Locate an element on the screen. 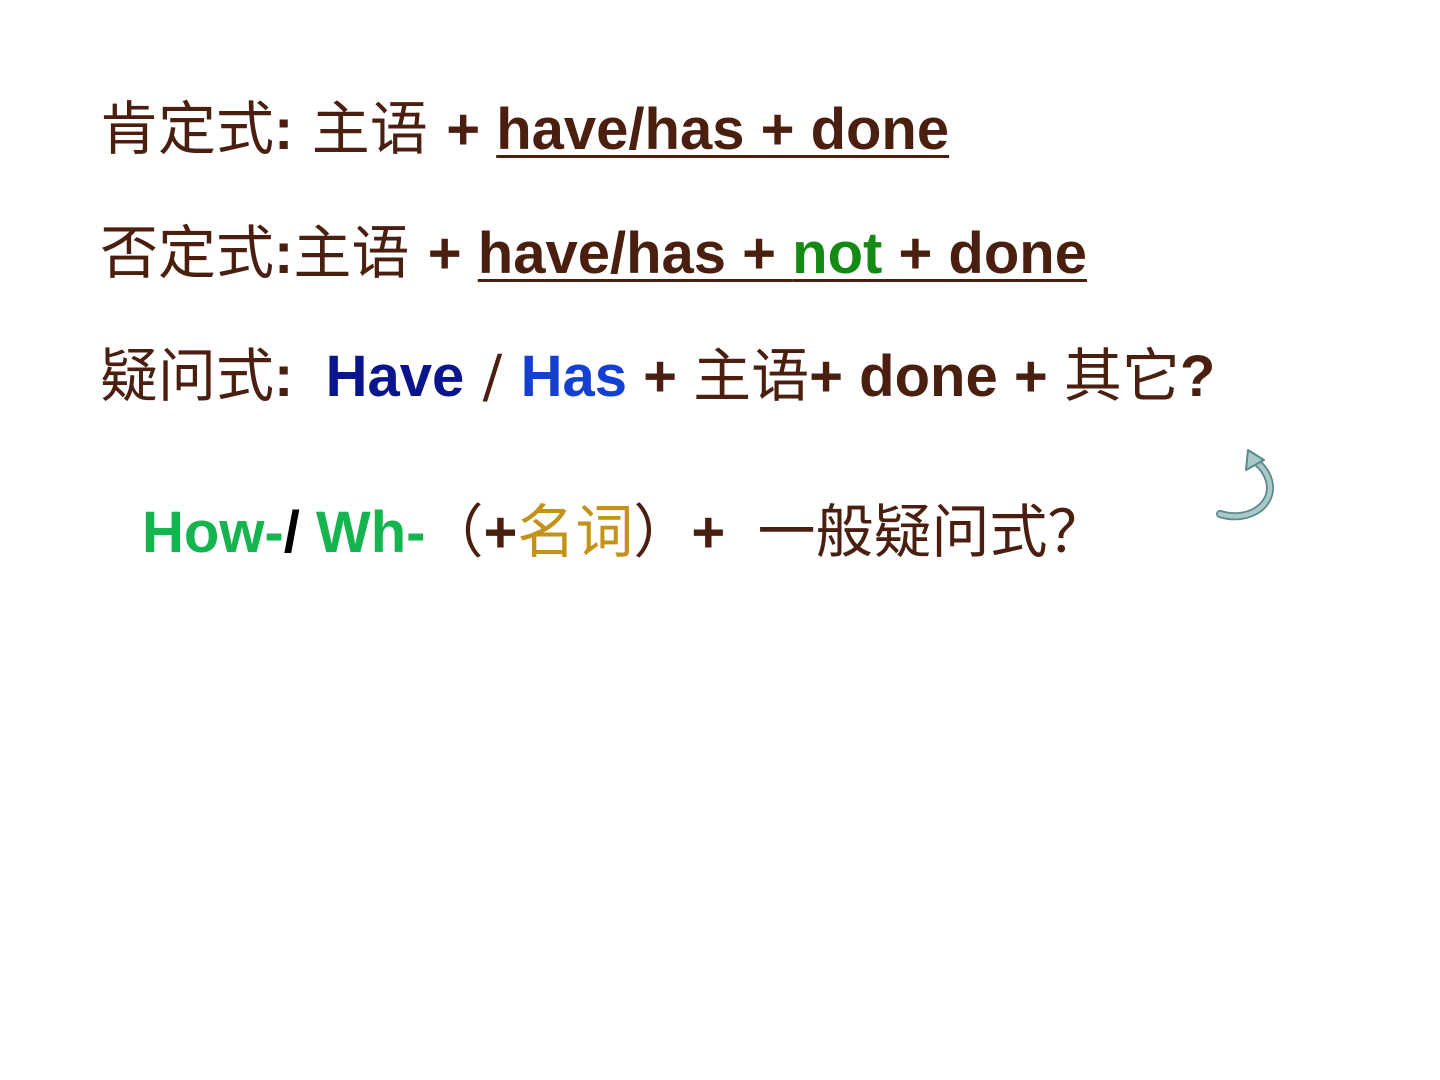  wh-wh: Wh- is located at coordinates (370, 532).